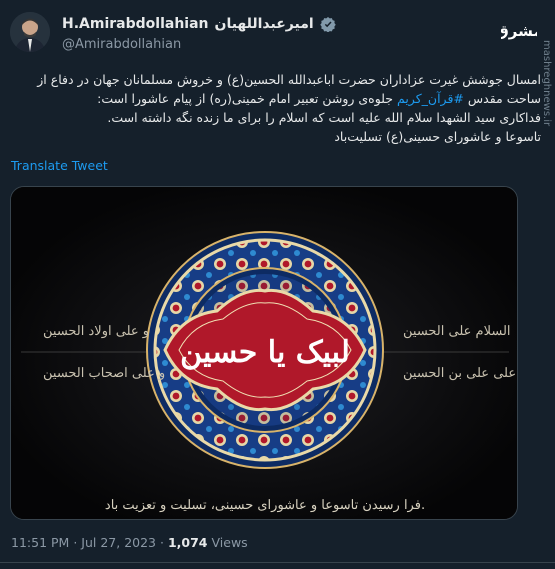  I want to click on tweet-meta: 11:51 PM · Jul 27, 2023 · 1,074 Views, so click(129, 542).